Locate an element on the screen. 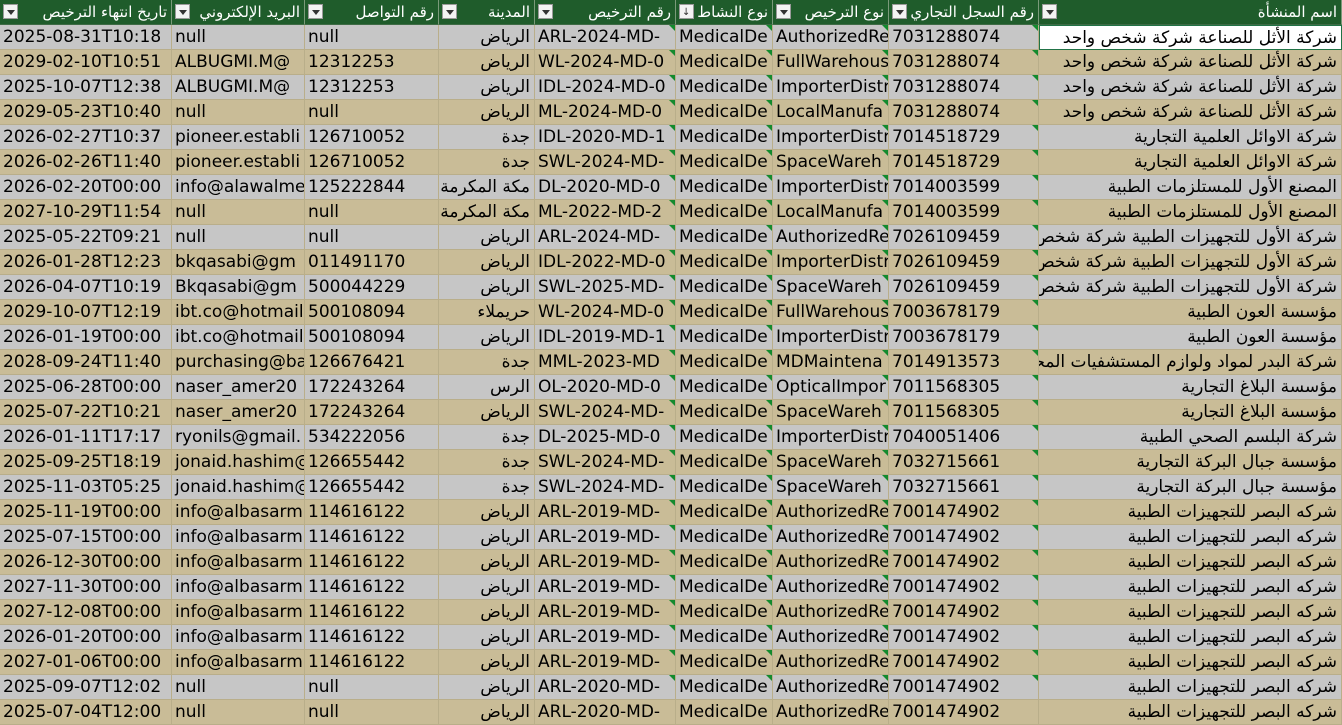 The image size is (1342, 725). cell-cr-number: 7014518729 is located at coordinates (964, 137).